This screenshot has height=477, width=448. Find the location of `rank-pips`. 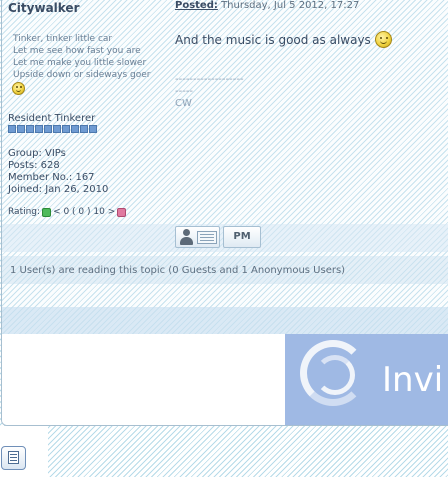

rank-pips is located at coordinates (52, 129).